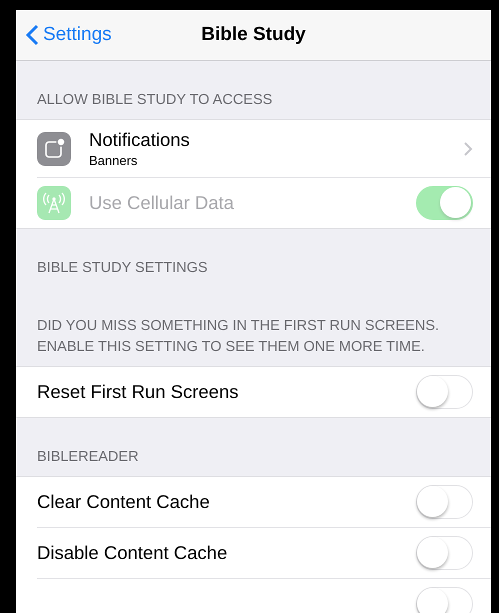 This screenshot has width=499, height=613. Describe the element at coordinates (162, 203) in the screenshot. I see `setting-label: Use Cellular Data` at that location.